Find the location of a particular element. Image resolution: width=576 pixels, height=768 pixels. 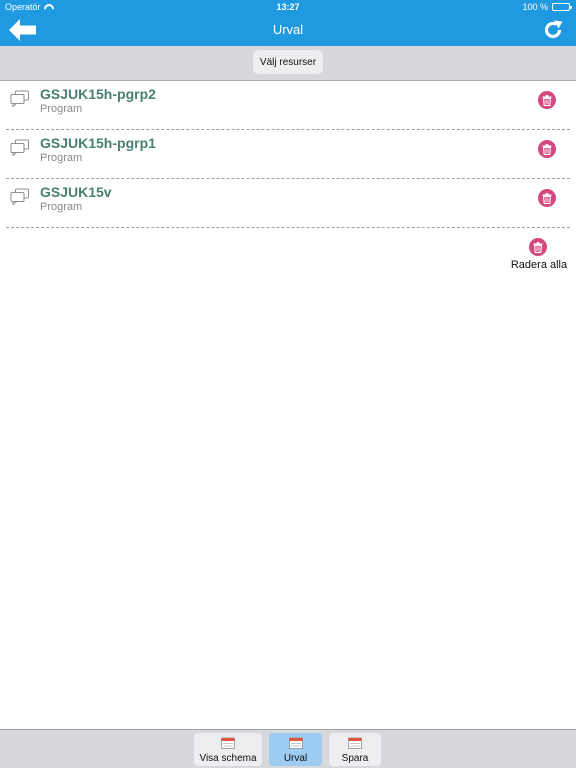

list-item: GSJUK15h-pgrp2 Program is located at coordinates (288, 105).